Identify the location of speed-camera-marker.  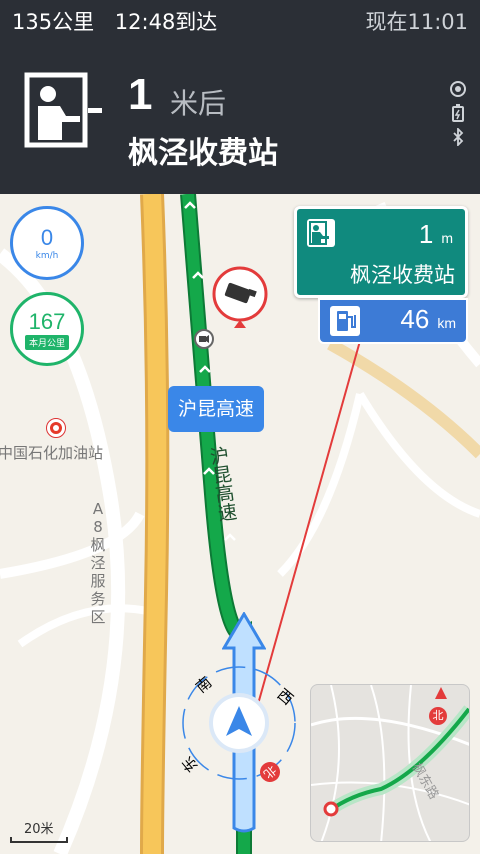
(240, 300).